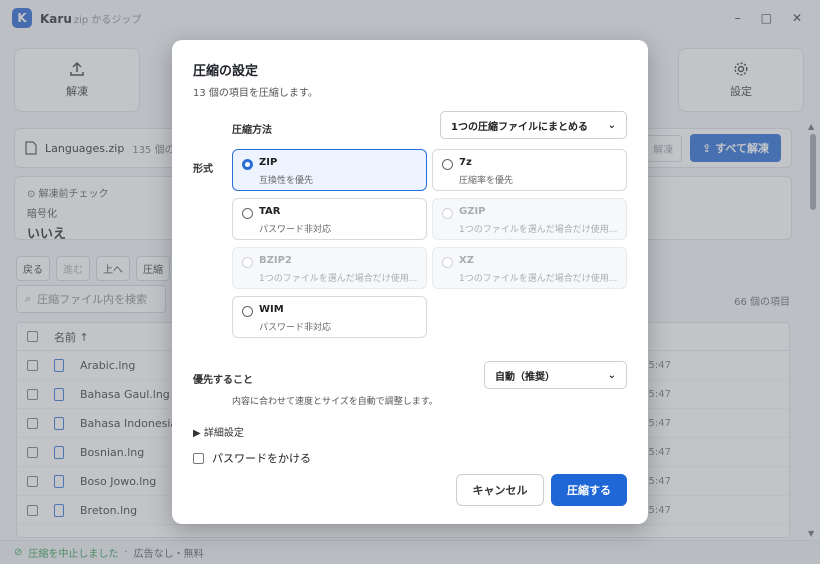 The height and width of the screenshot is (564, 820). I want to click on format-name: 7z, so click(465, 162).